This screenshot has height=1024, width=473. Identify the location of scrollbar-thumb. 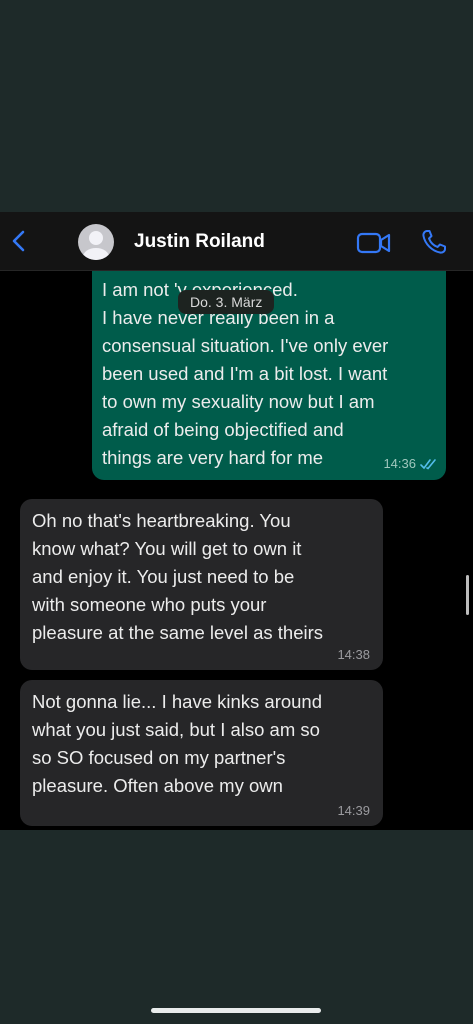
(467, 595).